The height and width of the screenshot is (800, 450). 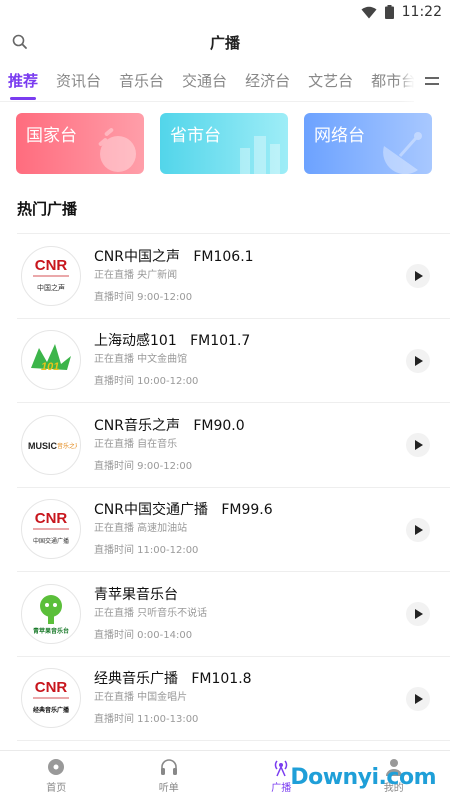 I want to click on disc-icon, so click(x=56, y=767).